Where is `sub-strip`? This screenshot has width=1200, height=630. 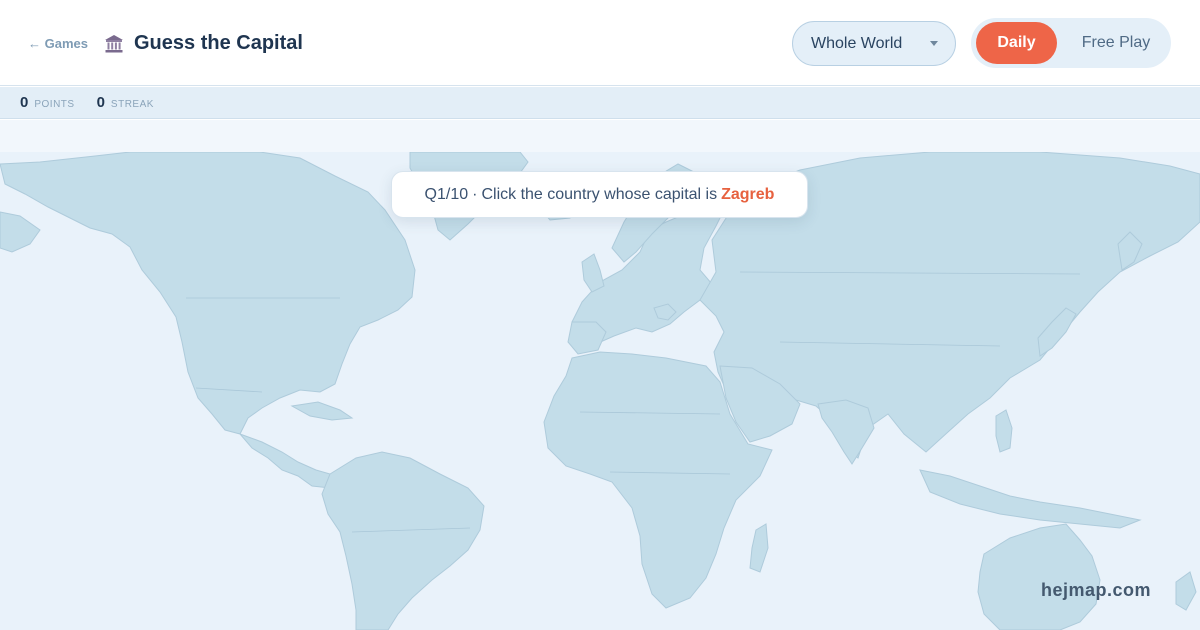
sub-strip is located at coordinates (600, 136).